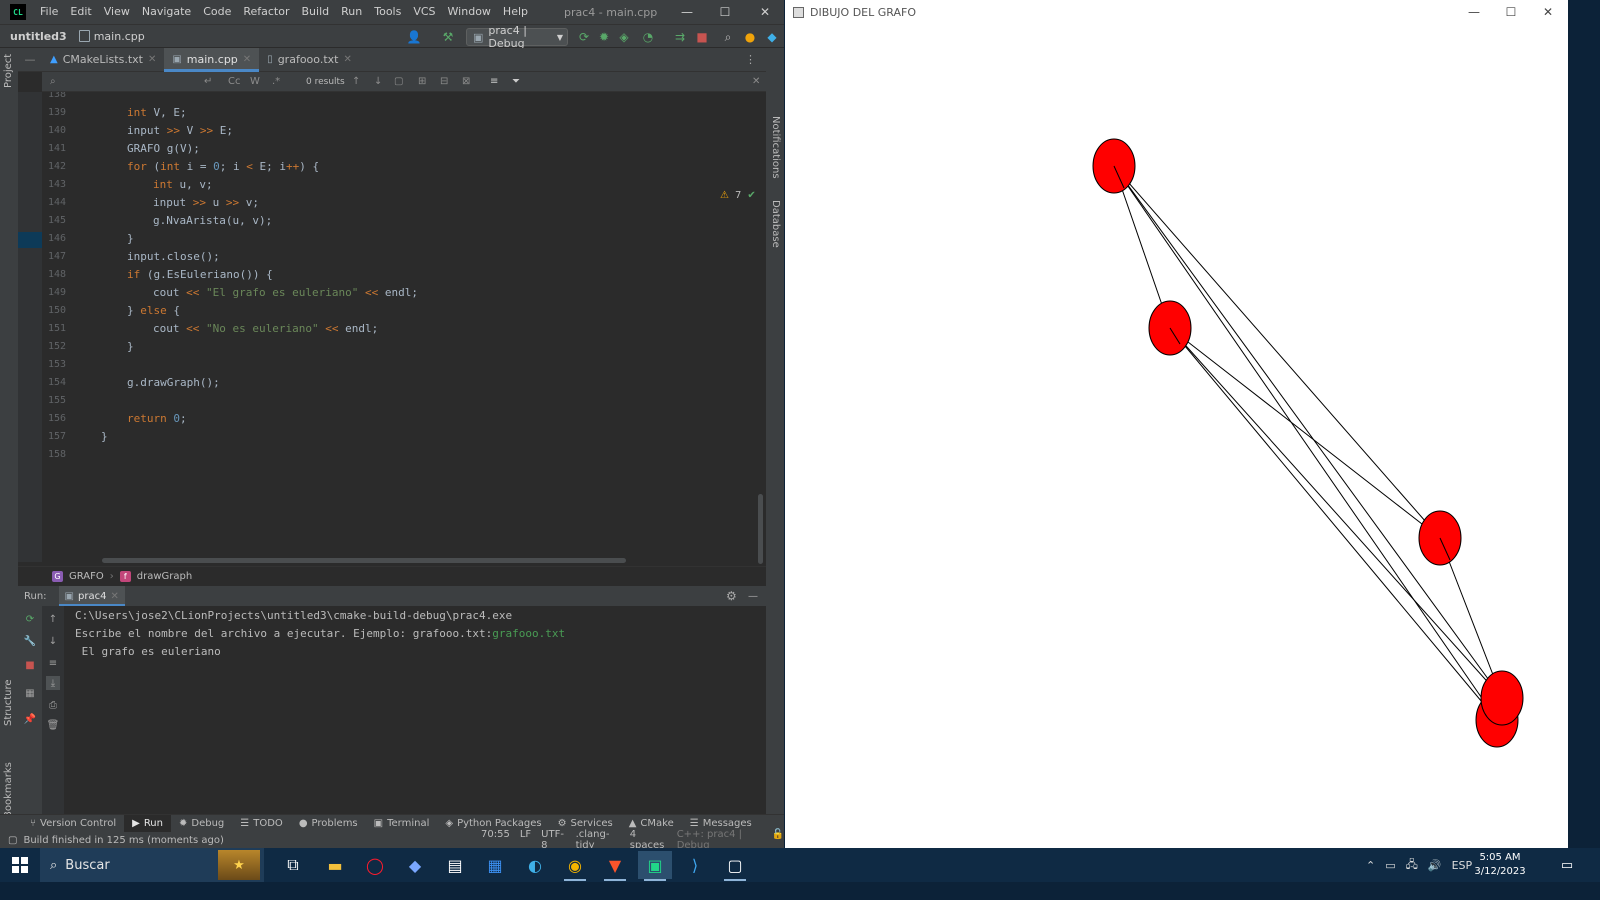  I want to click on menu-run: Run, so click(351, 12).